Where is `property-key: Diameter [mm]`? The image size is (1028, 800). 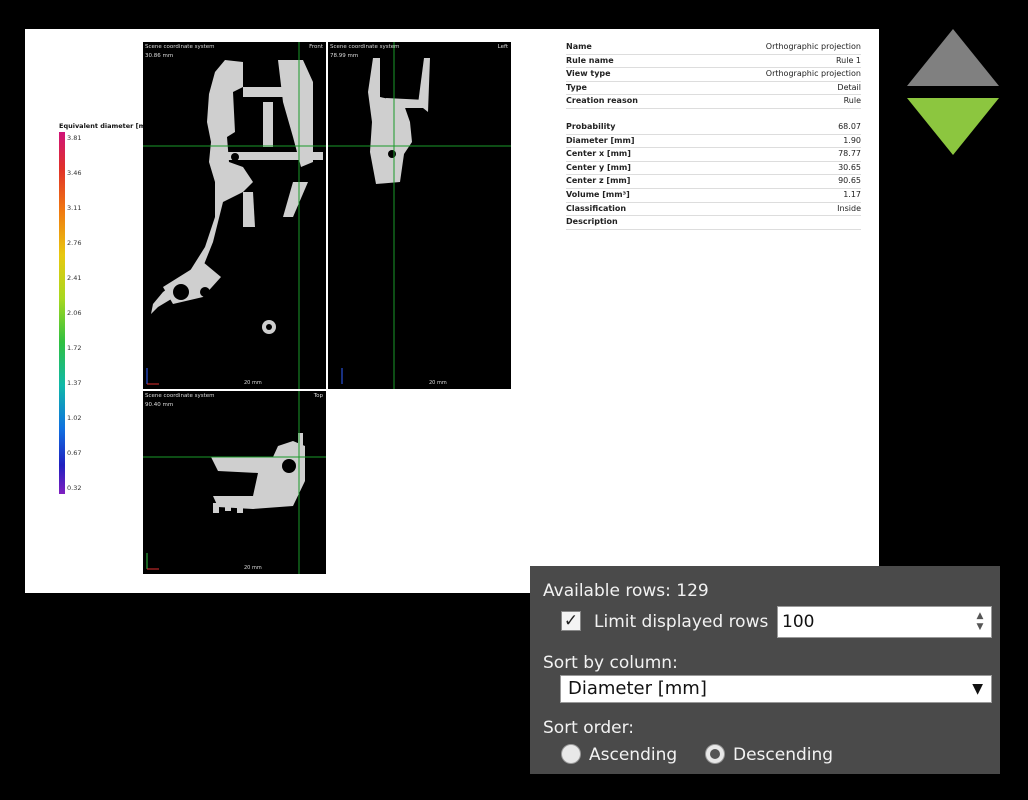 property-key: Diameter [mm] is located at coordinates (600, 140).